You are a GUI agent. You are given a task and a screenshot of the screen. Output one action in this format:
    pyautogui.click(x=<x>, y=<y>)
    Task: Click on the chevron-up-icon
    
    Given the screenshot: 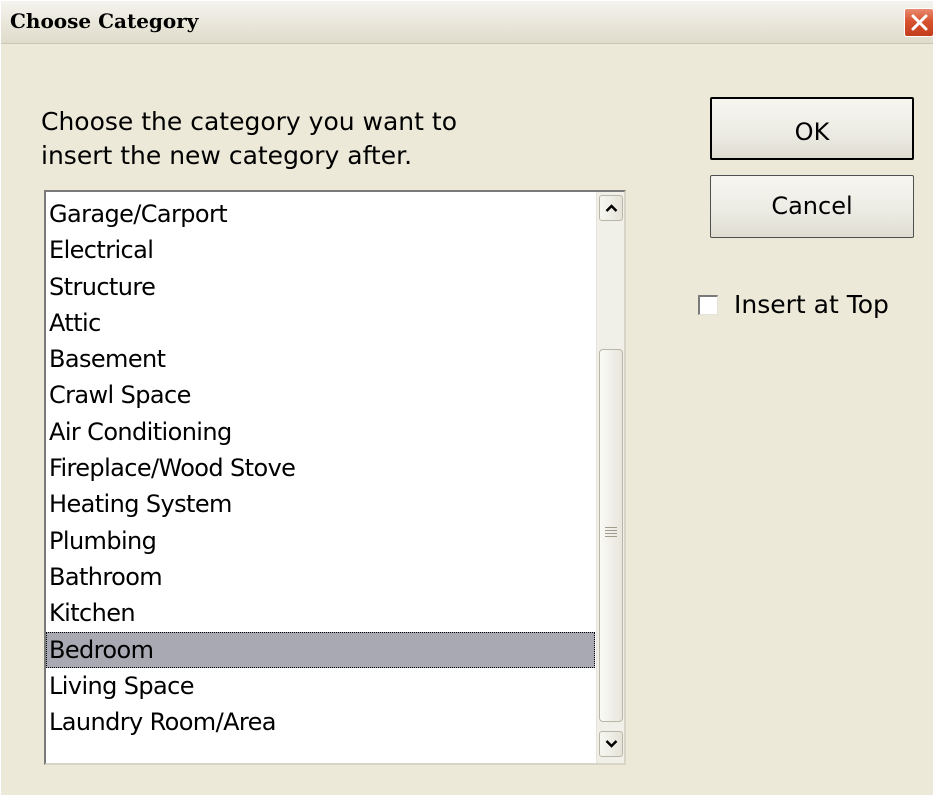 What is the action you would take?
    pyautogui.click(x=611, y=208)
    